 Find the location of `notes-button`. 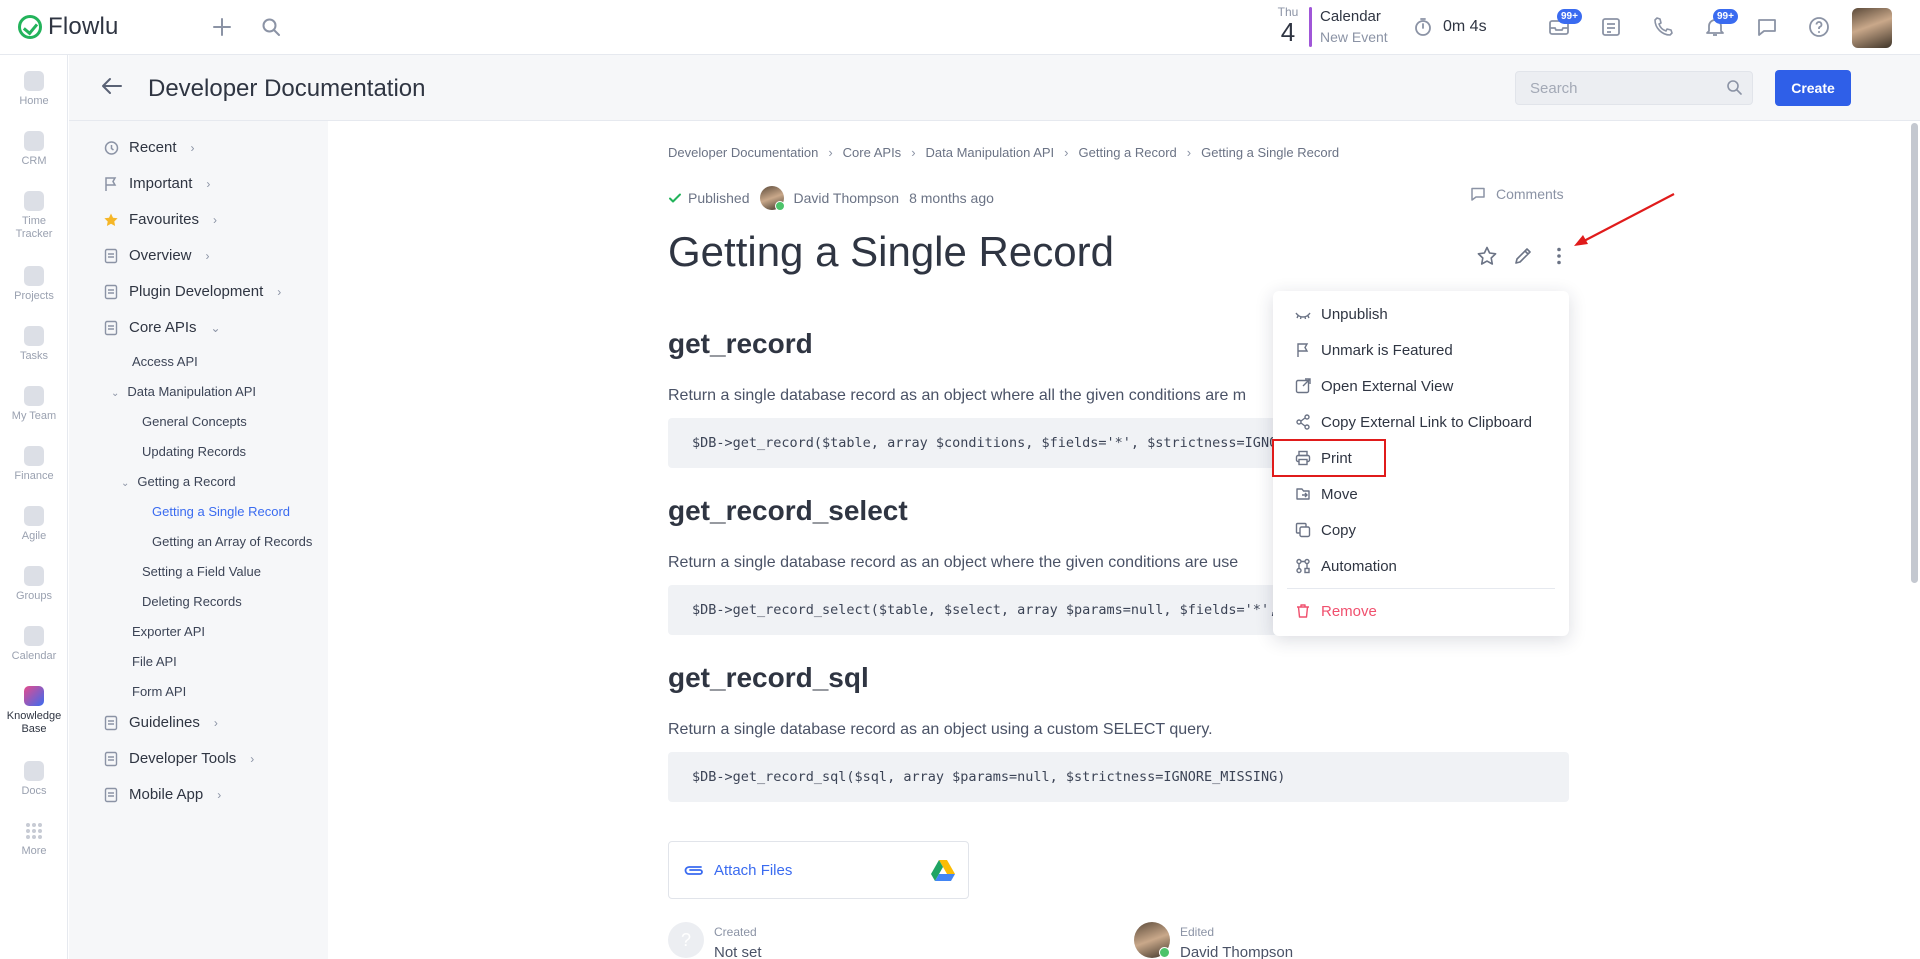

notes-button is located at coordinates (1611, 27).